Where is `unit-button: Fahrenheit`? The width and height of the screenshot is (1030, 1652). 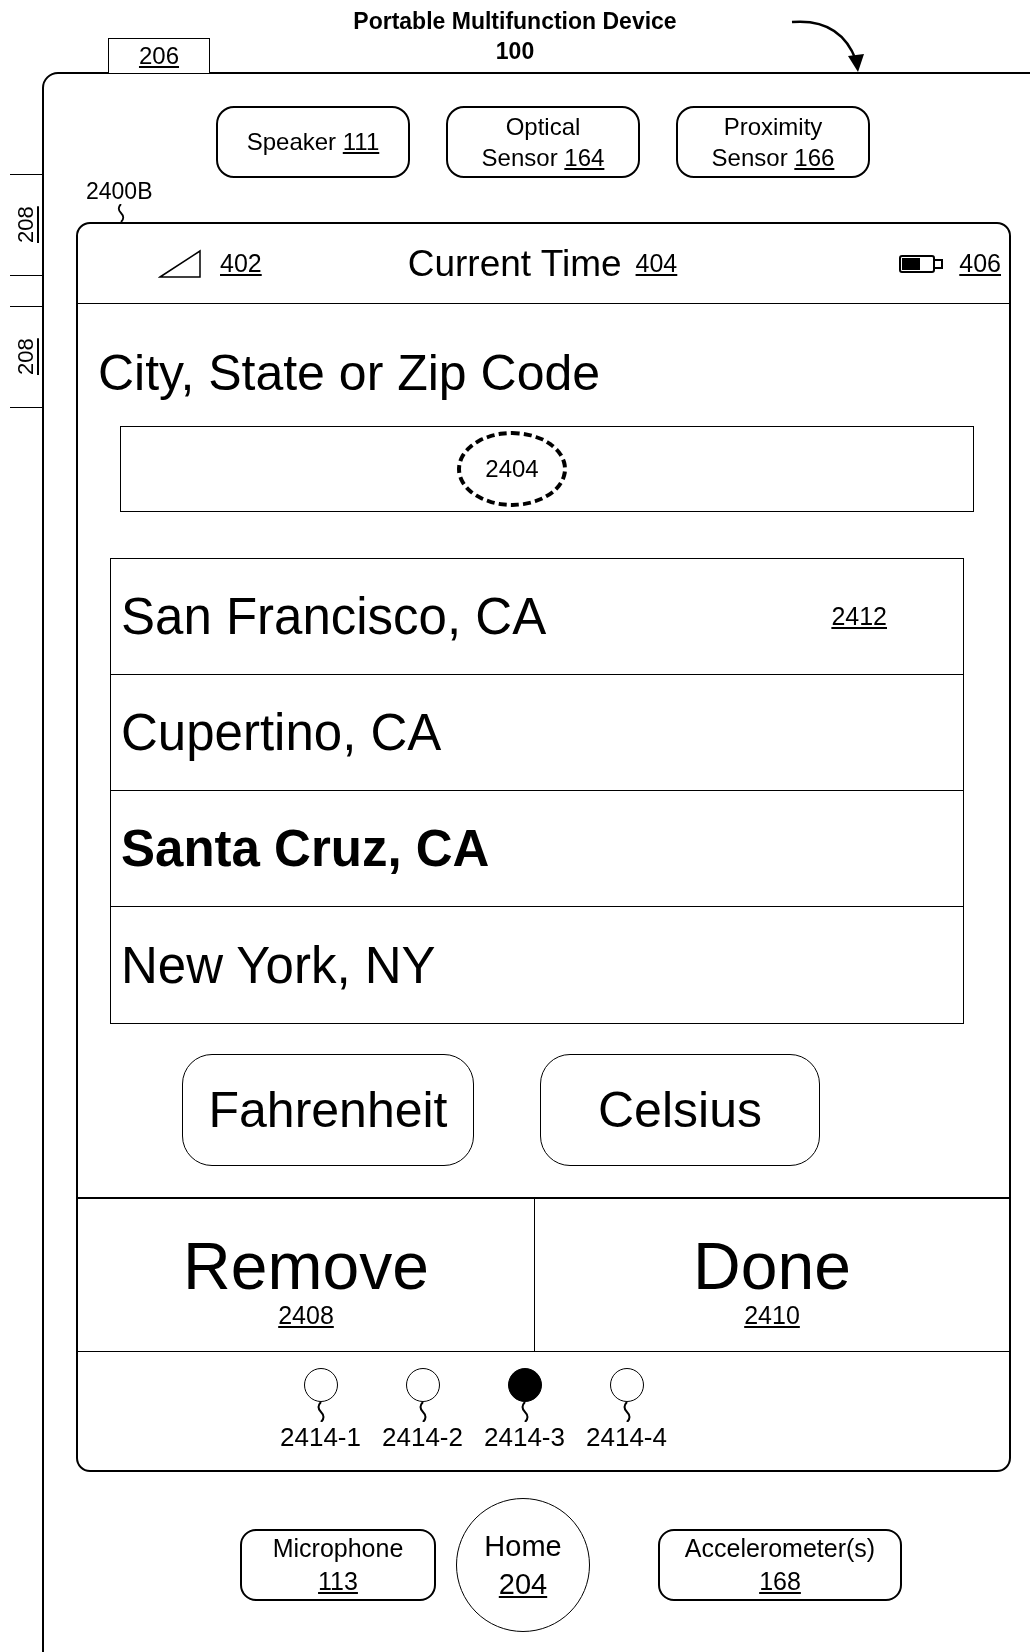 unit-button: Fahrenheit is located at coordinates (328, 1110).